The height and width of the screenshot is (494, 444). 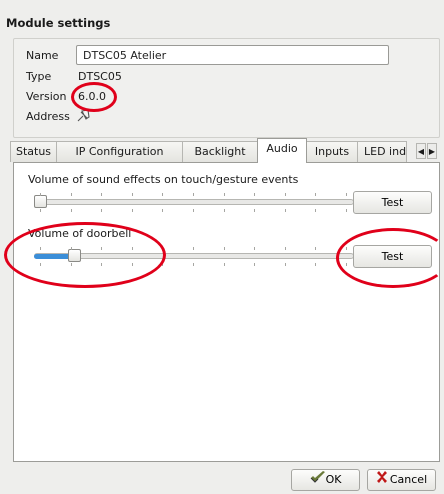 I want to click on cancel-button: Cancel, so click(x=401, y=480).